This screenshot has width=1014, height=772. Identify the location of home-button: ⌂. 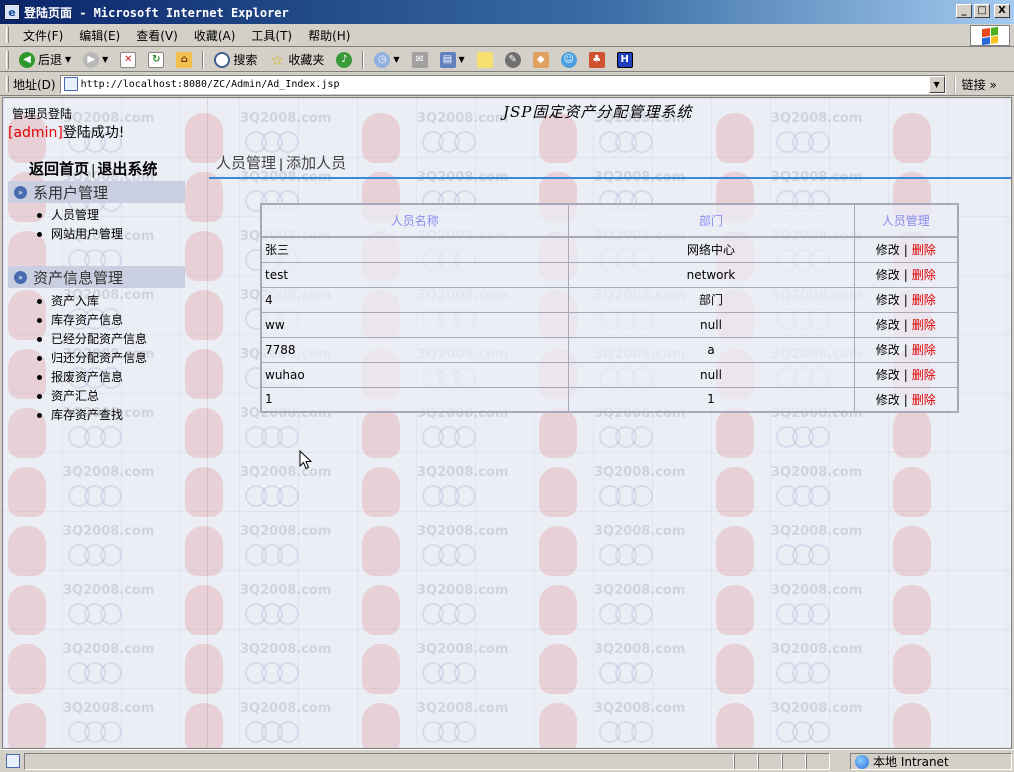
(184, 60).